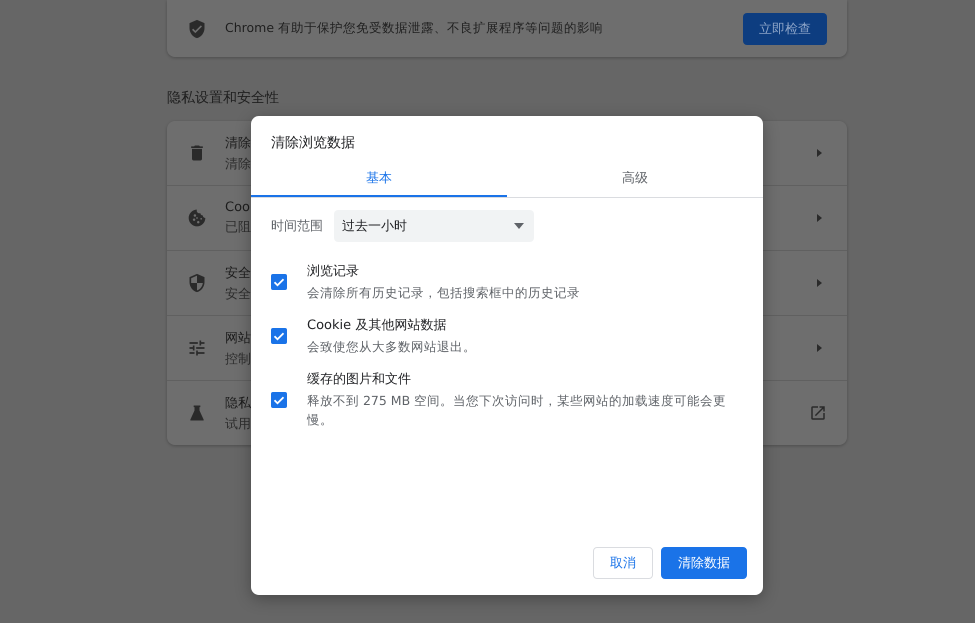  I want to click on setting-subtitle: 试用, so click(238, 424).